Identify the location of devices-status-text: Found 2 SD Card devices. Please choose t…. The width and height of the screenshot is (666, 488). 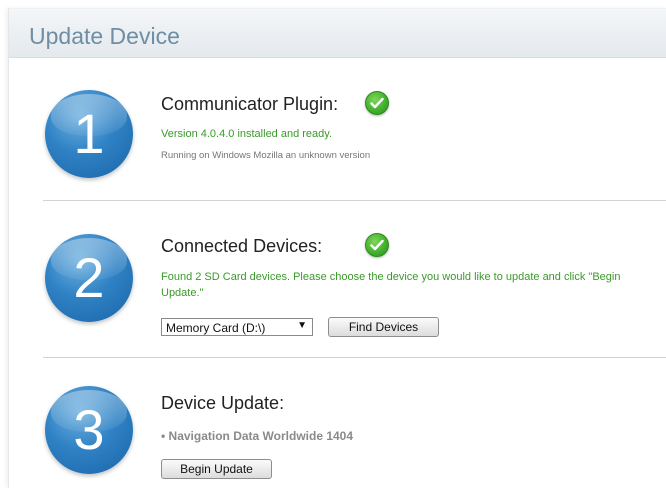
(391, 285).